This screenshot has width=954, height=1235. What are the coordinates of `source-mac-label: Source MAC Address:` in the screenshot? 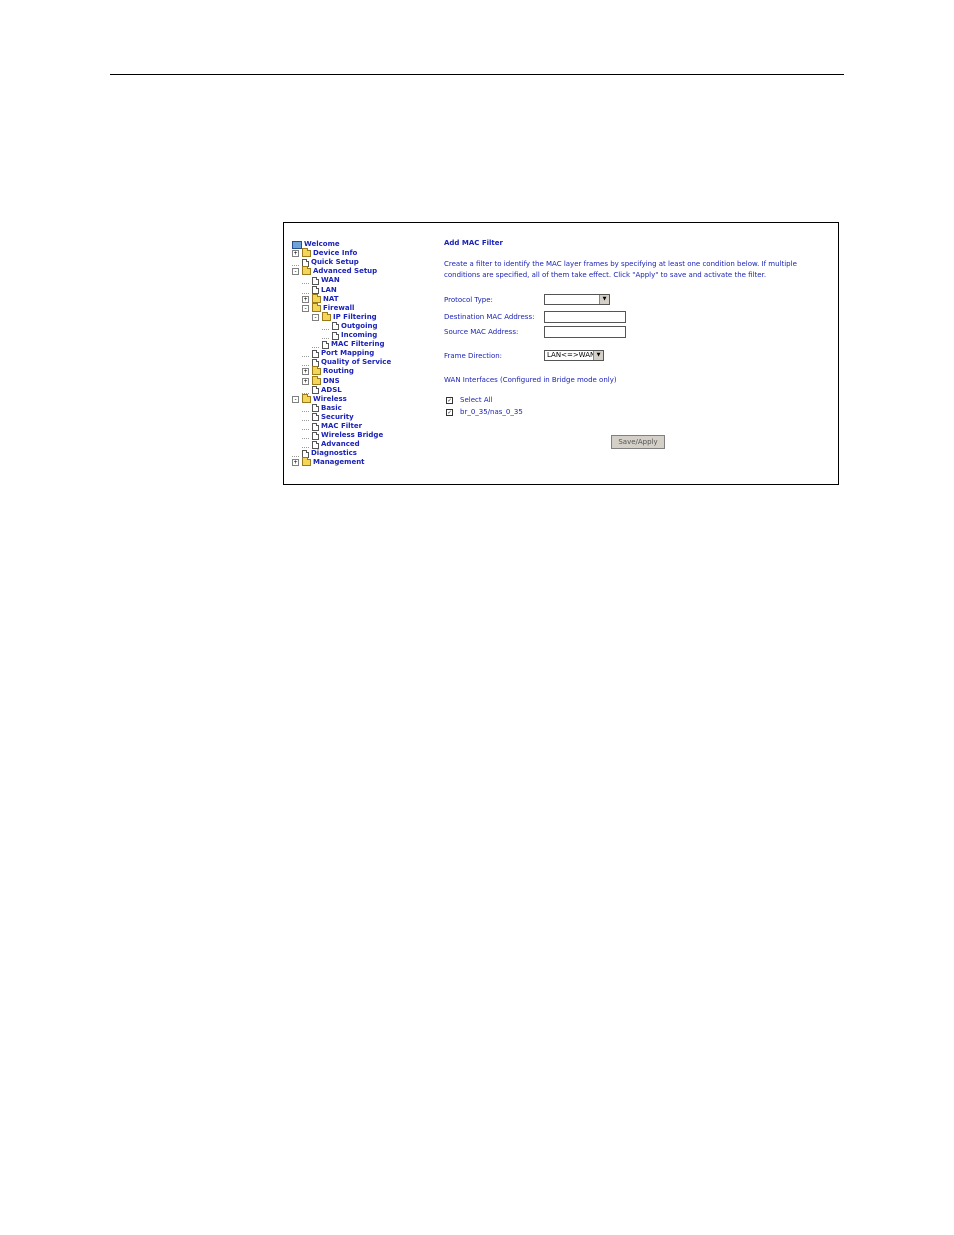 It's located at (481, 332).